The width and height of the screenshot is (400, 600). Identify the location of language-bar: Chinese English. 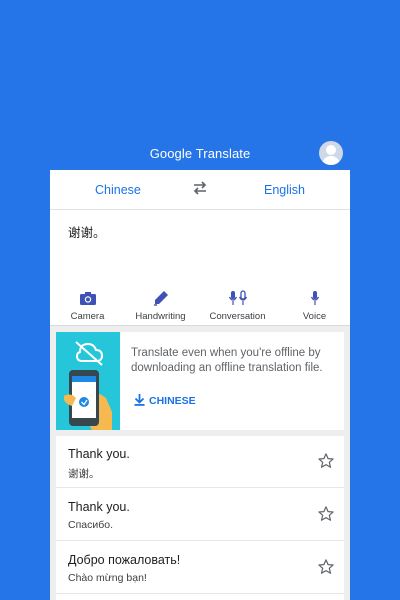
(200, 190).